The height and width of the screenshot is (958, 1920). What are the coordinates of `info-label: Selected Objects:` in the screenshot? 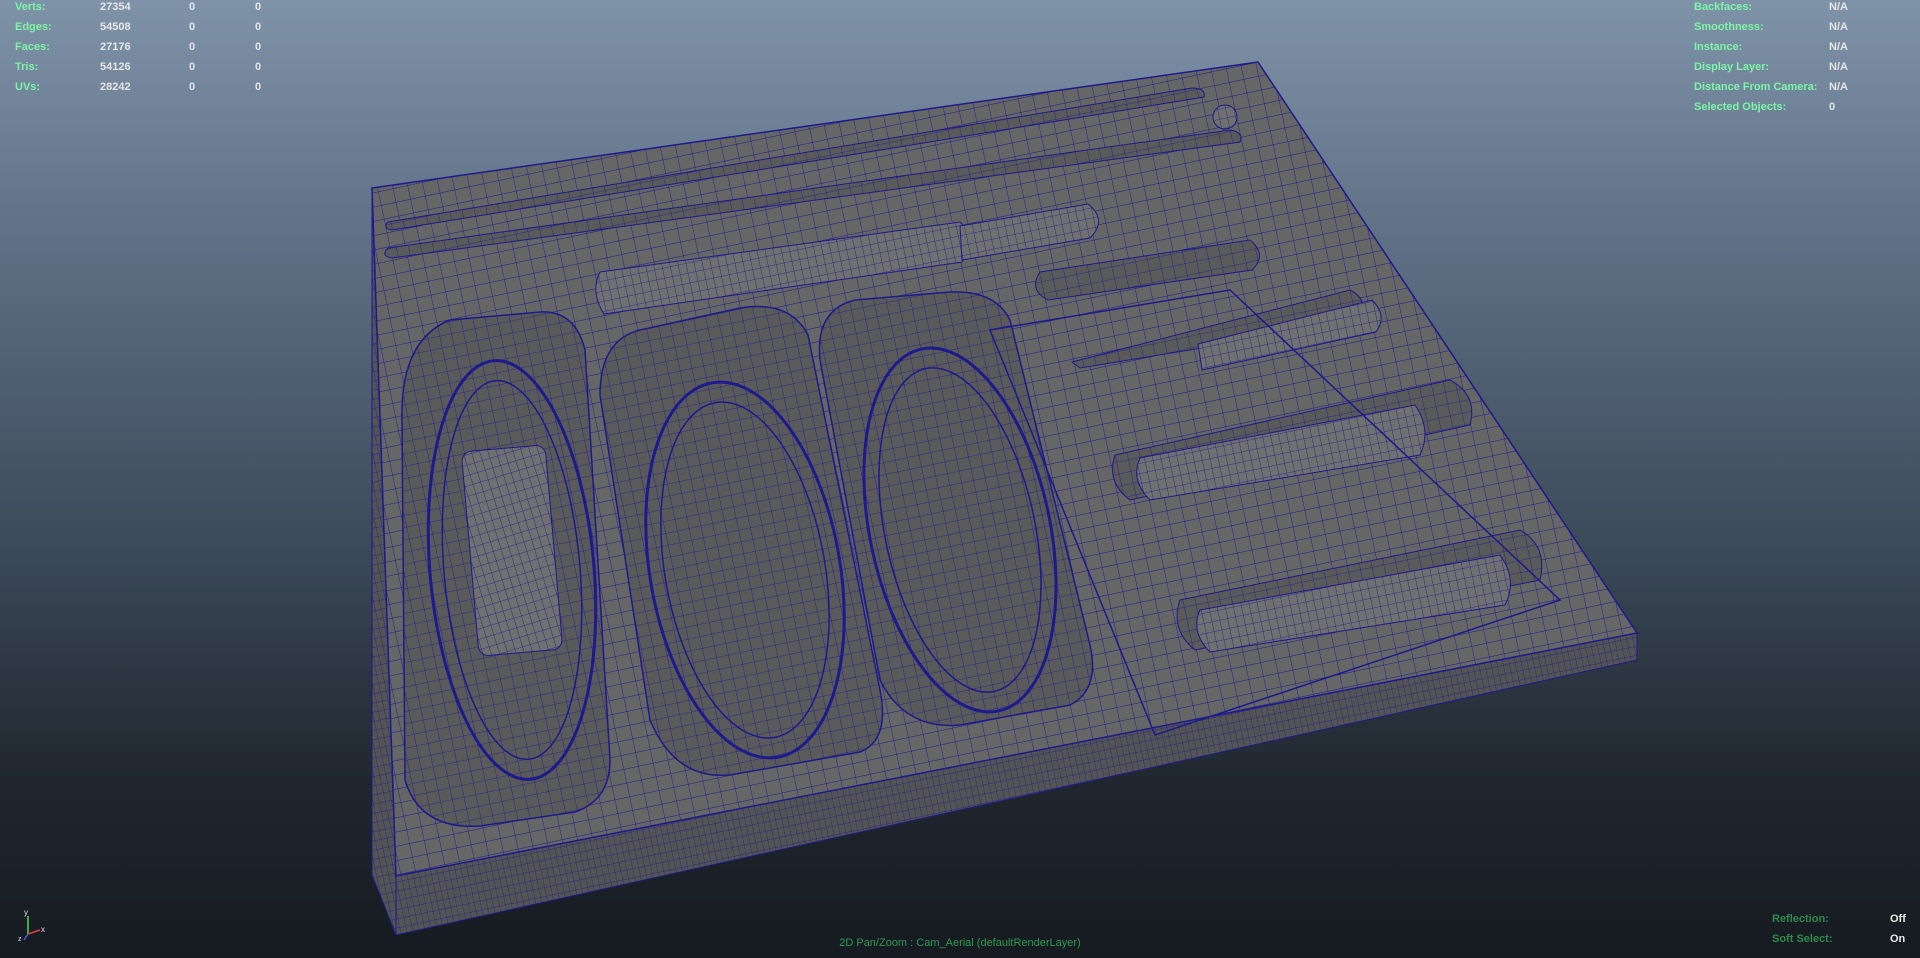 It's located at (1740, 107).